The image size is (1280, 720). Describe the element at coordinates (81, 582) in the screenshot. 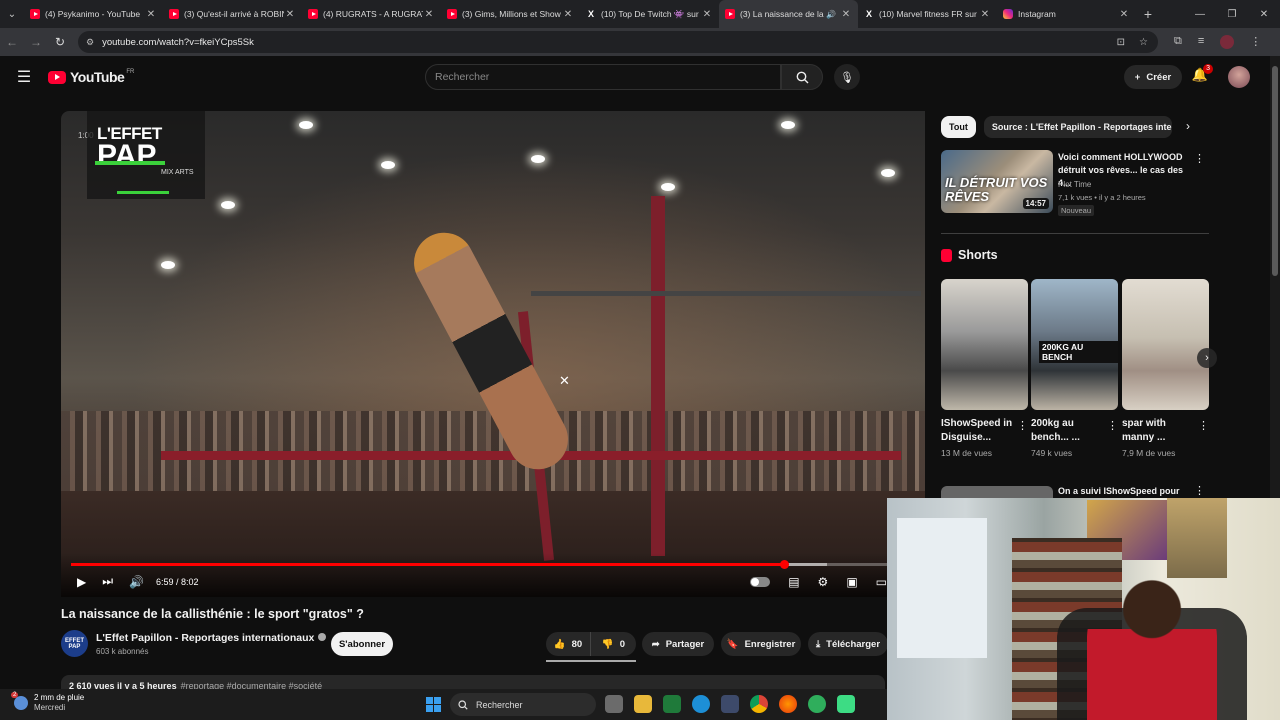

I see `play-icon: ▶` at that location.